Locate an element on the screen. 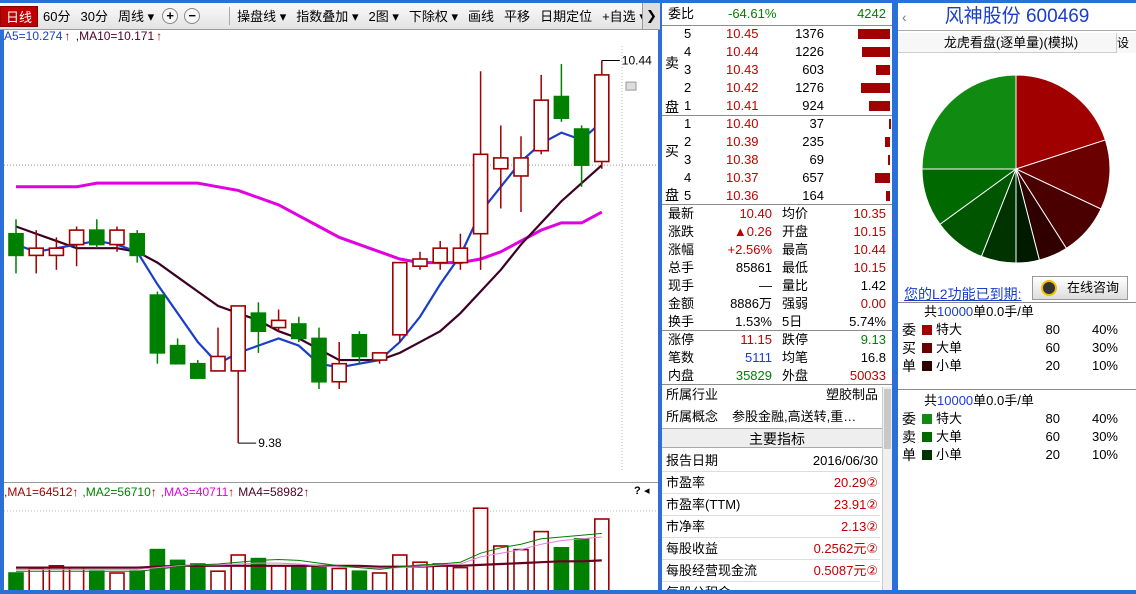  pie-settings-tab: 设 is located at coordinates (1126, 43).